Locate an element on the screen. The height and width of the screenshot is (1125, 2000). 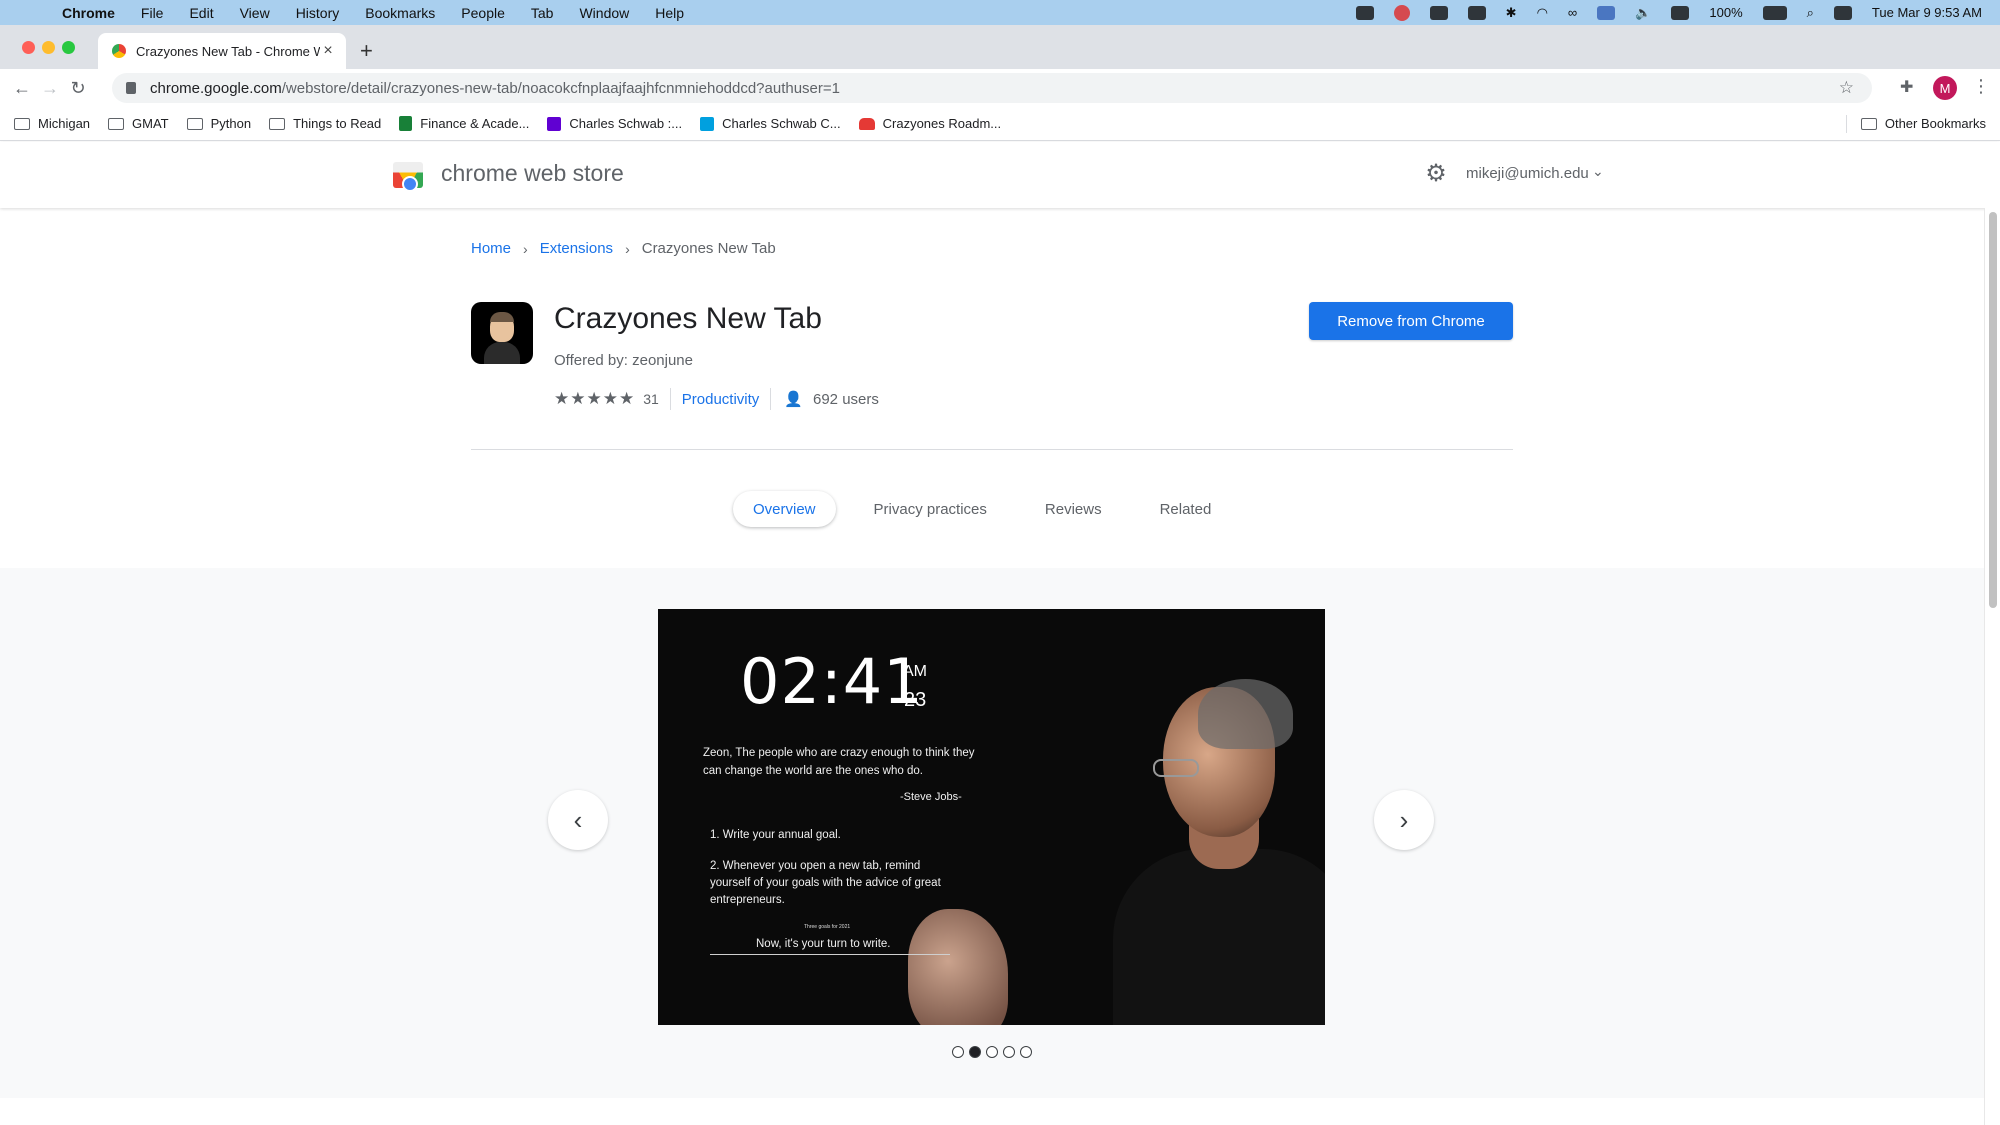
folder-icon is located at coordinates (116, 123).